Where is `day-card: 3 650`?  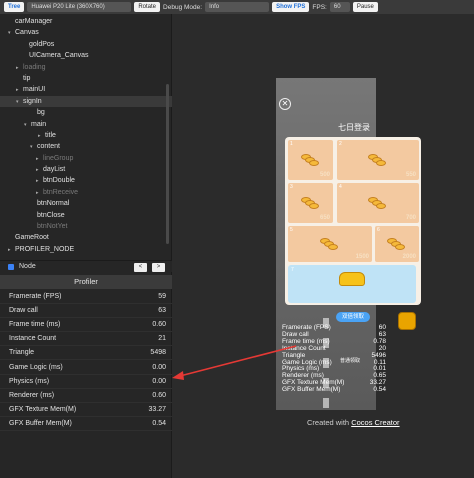
day-card: 3 650 is located at coordinates (310, 203).